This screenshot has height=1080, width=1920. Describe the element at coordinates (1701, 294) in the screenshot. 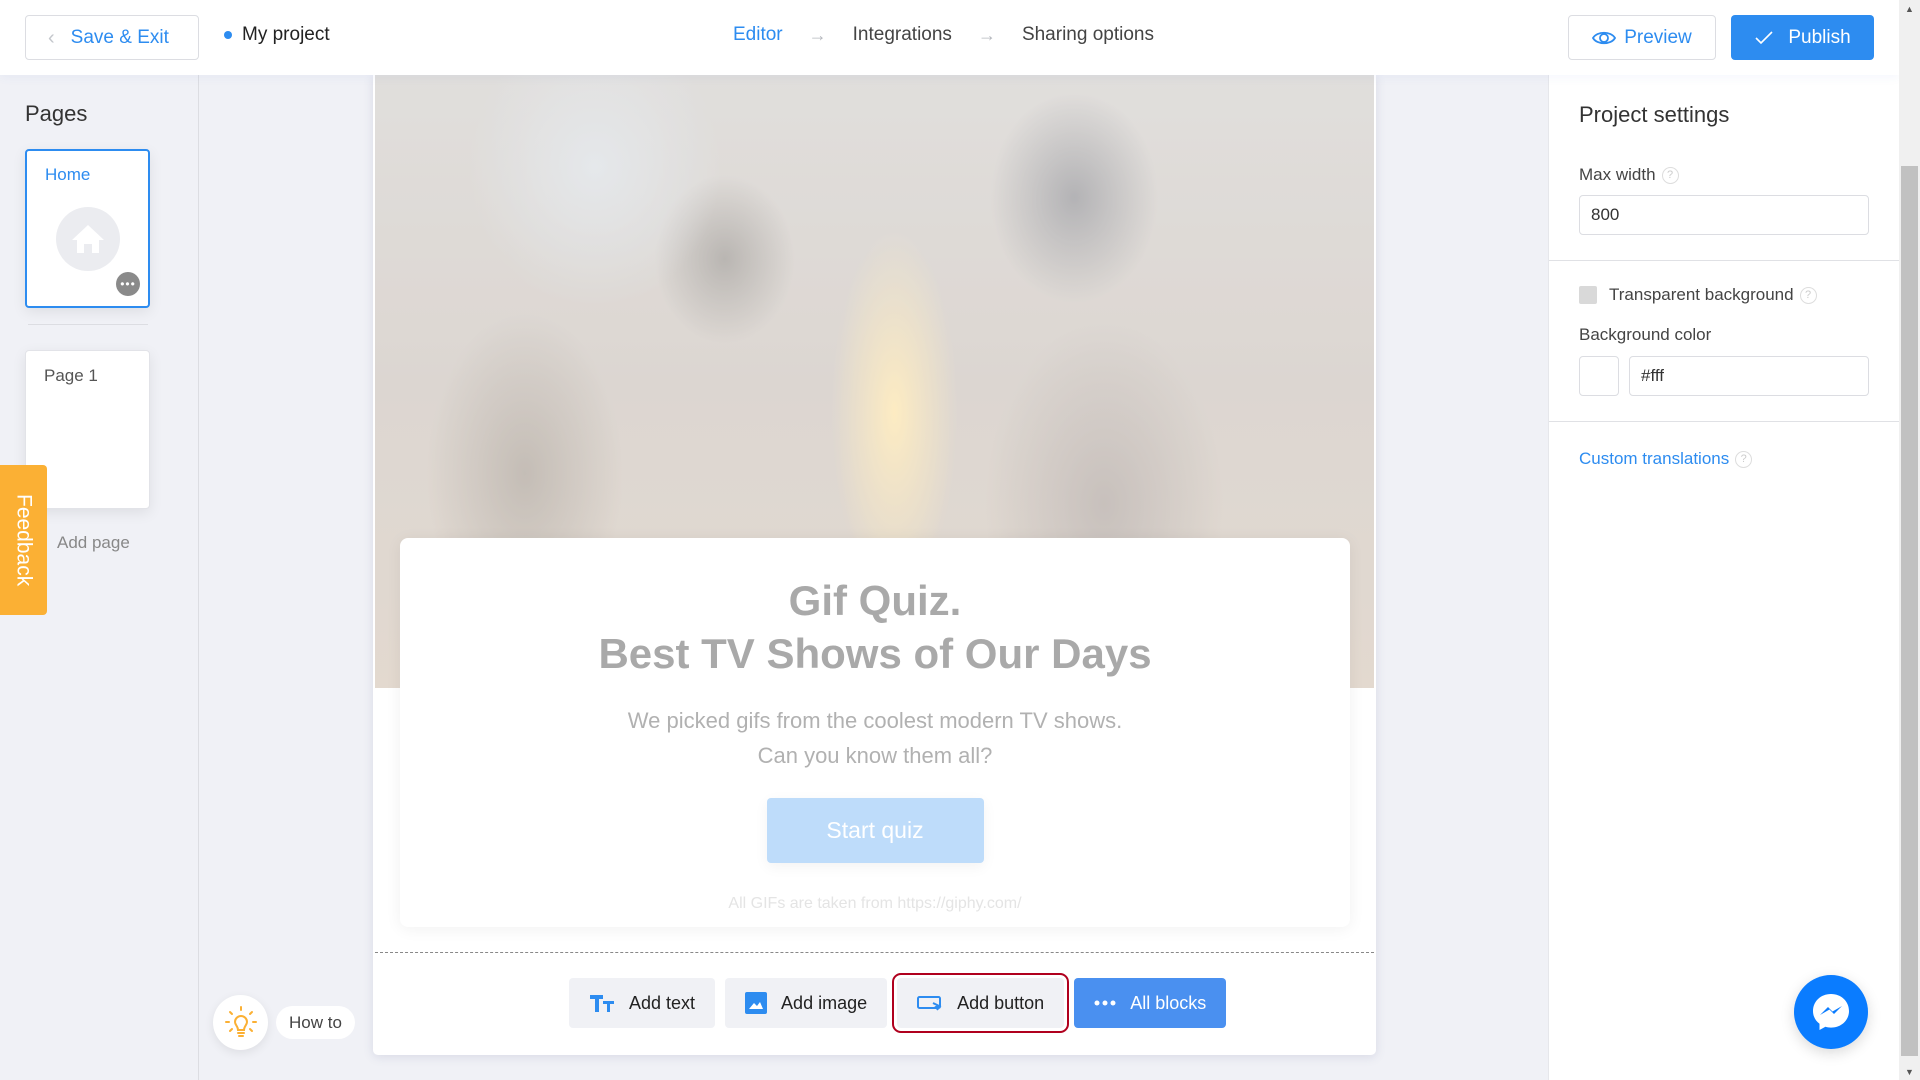

I see `transparent-background-label-text: Transparent background` at that location.